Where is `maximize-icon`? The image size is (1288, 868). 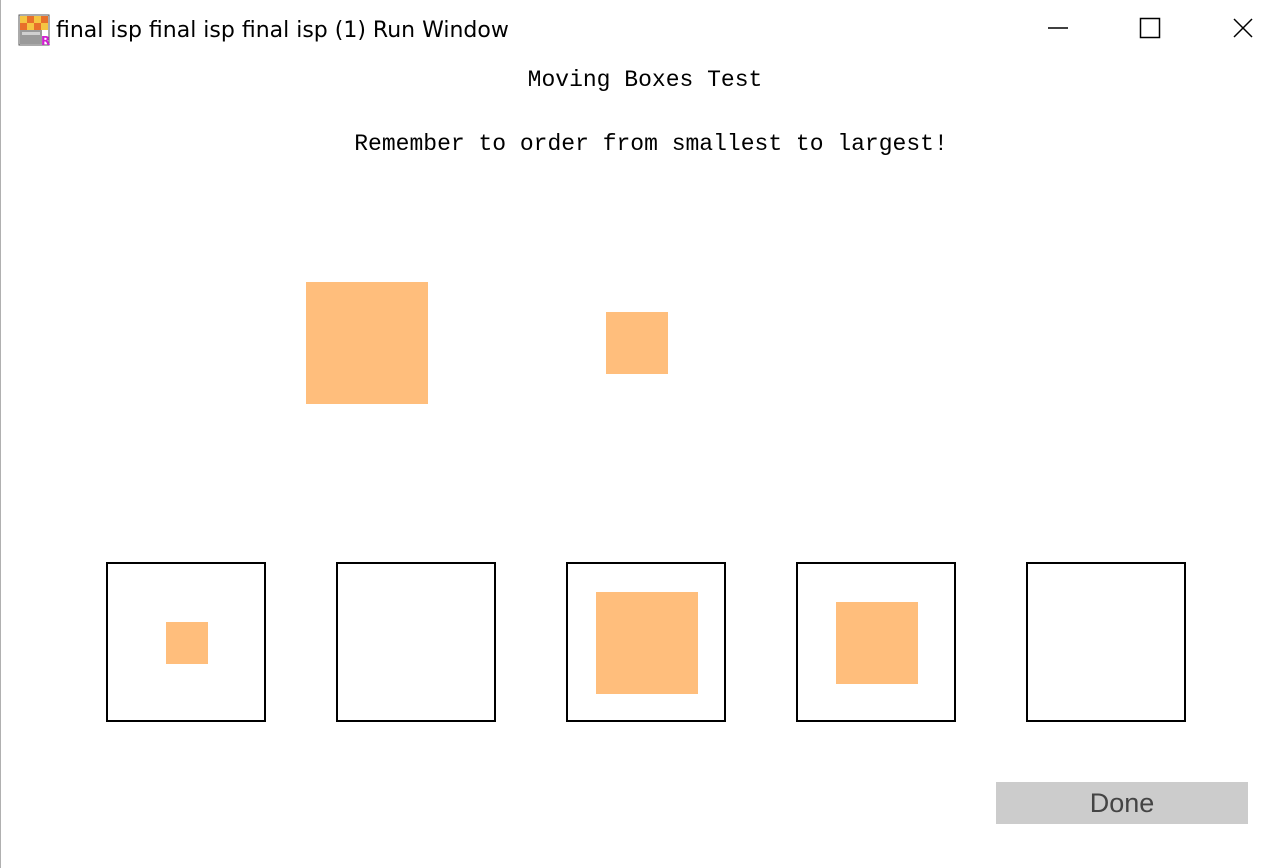 maximize-icon is located at coordinates (1150, 28).